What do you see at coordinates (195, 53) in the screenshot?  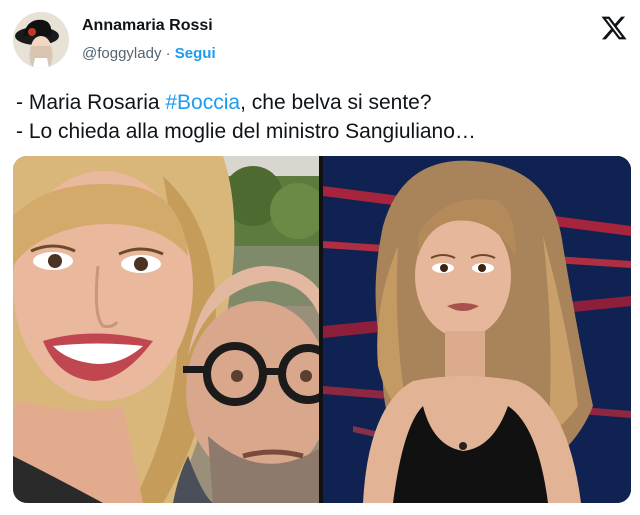 I see `follow-button: Segui` at bounding box center [195, 53].